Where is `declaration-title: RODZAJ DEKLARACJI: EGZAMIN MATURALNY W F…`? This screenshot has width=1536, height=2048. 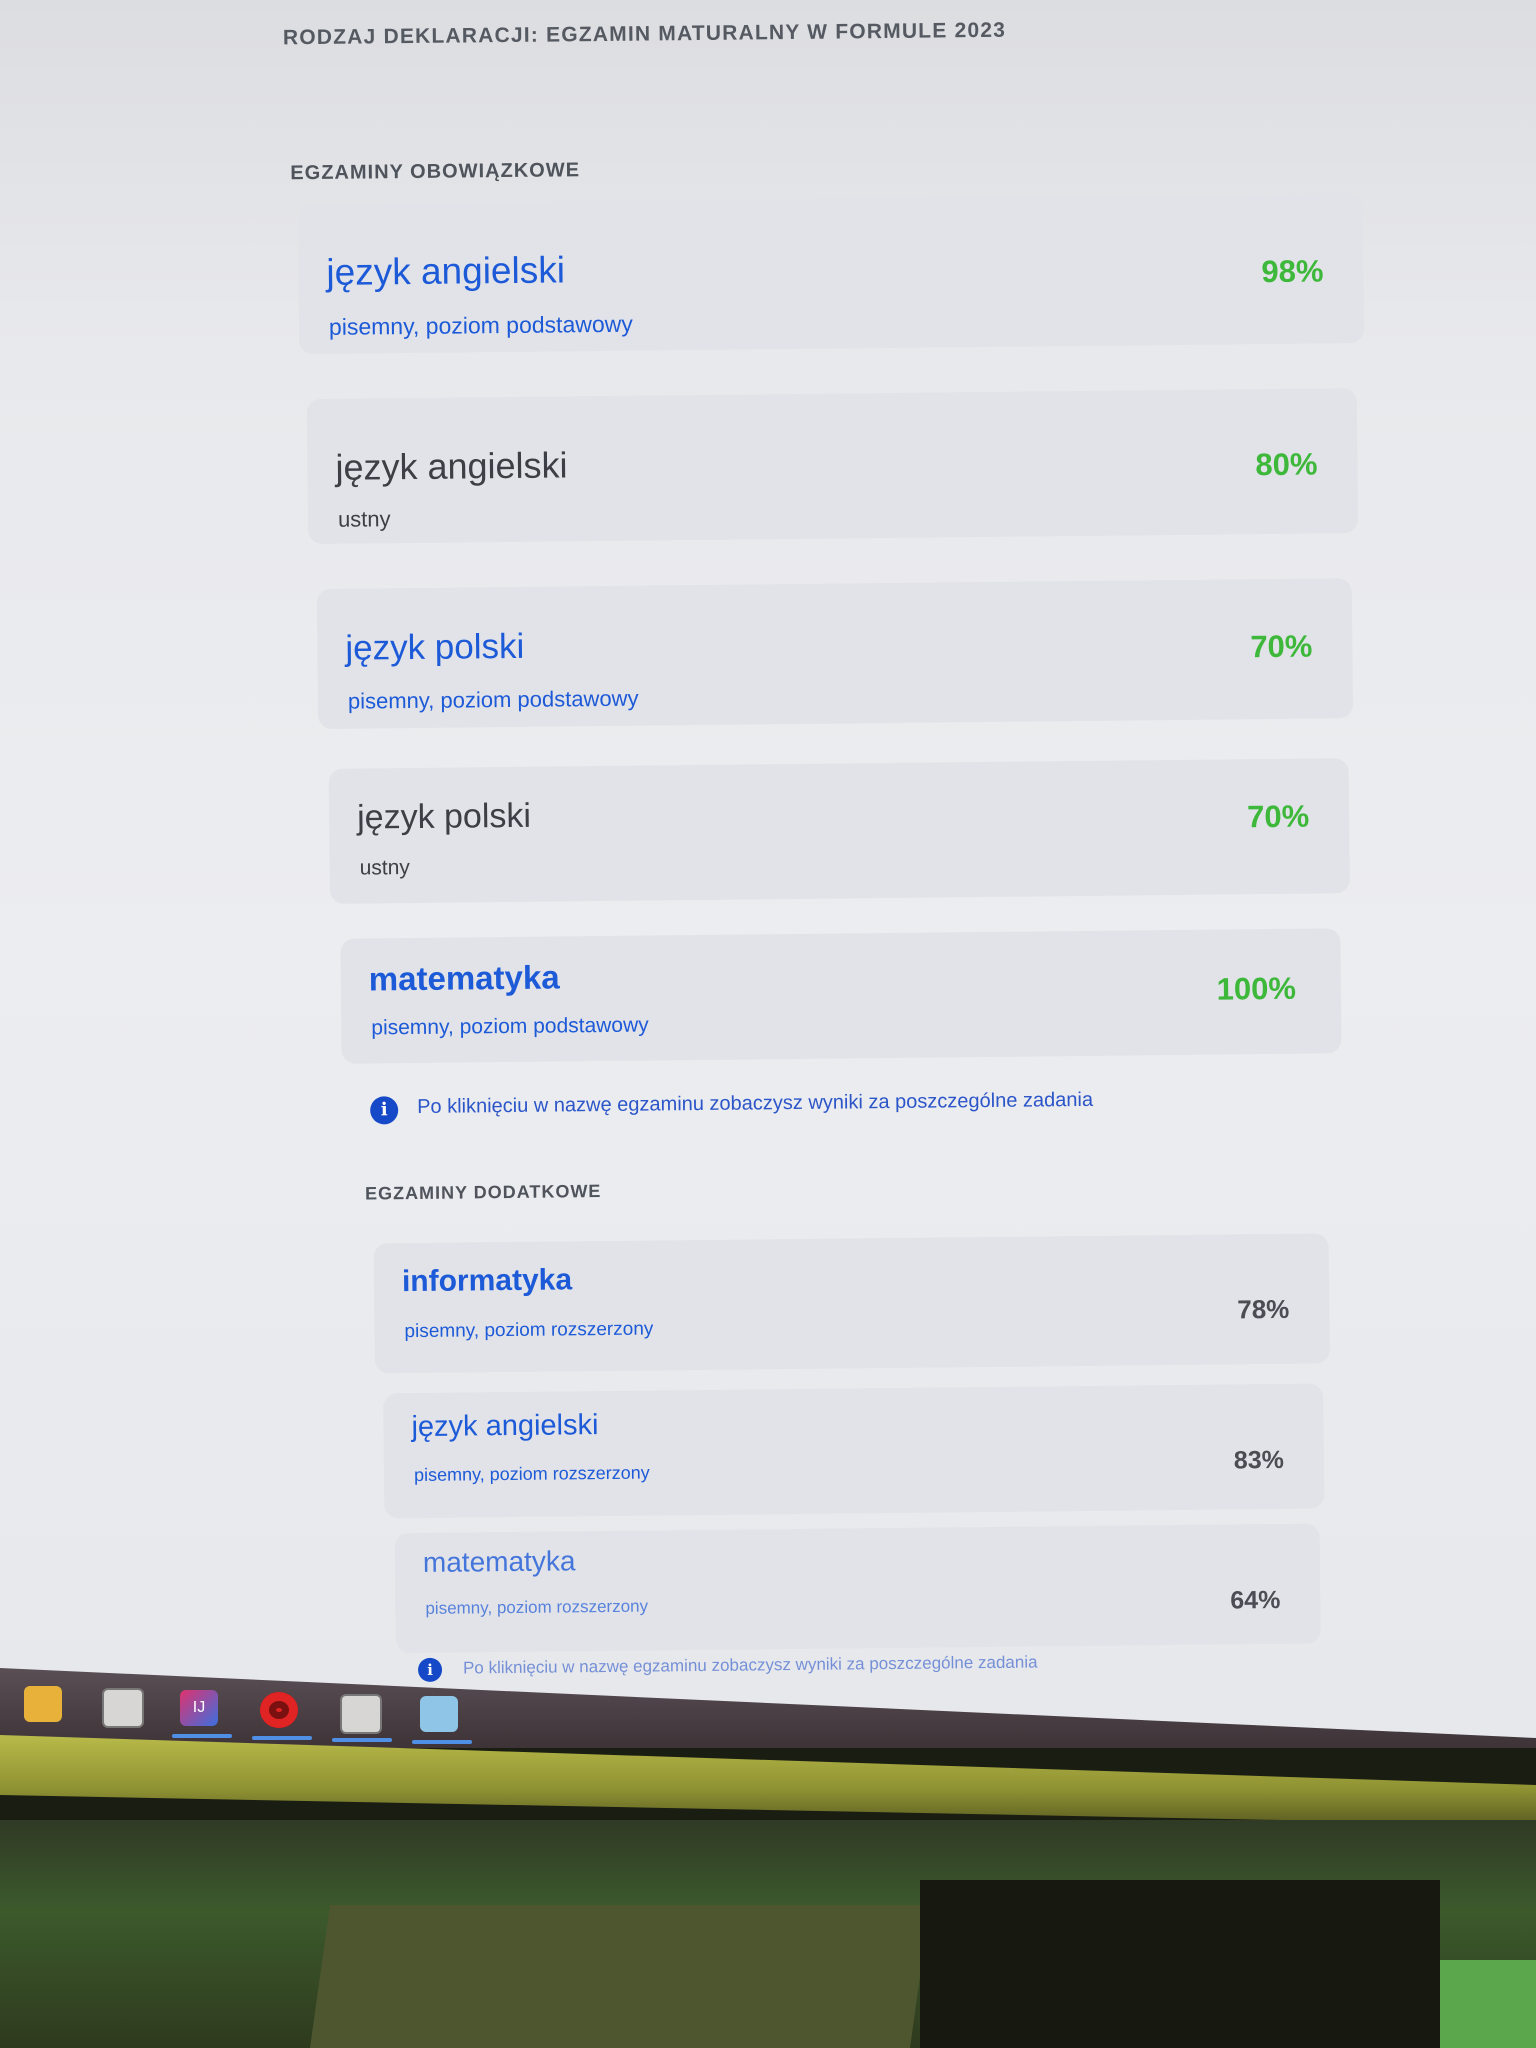 declaration-title: RODZAJ DEKLARACJI: EGZAMIN MATURALNY W F… is located at coordinates (644, 34).